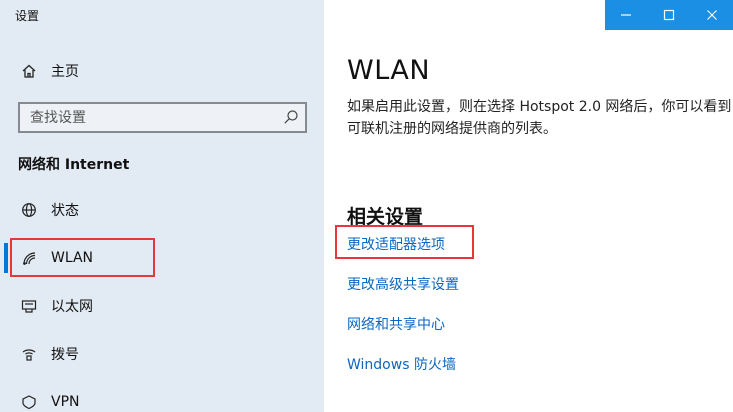 Image resolution: width=733 pixels, height=412 pixels. I want to click on sidebar-item-label: 主页, so click(65, 72).